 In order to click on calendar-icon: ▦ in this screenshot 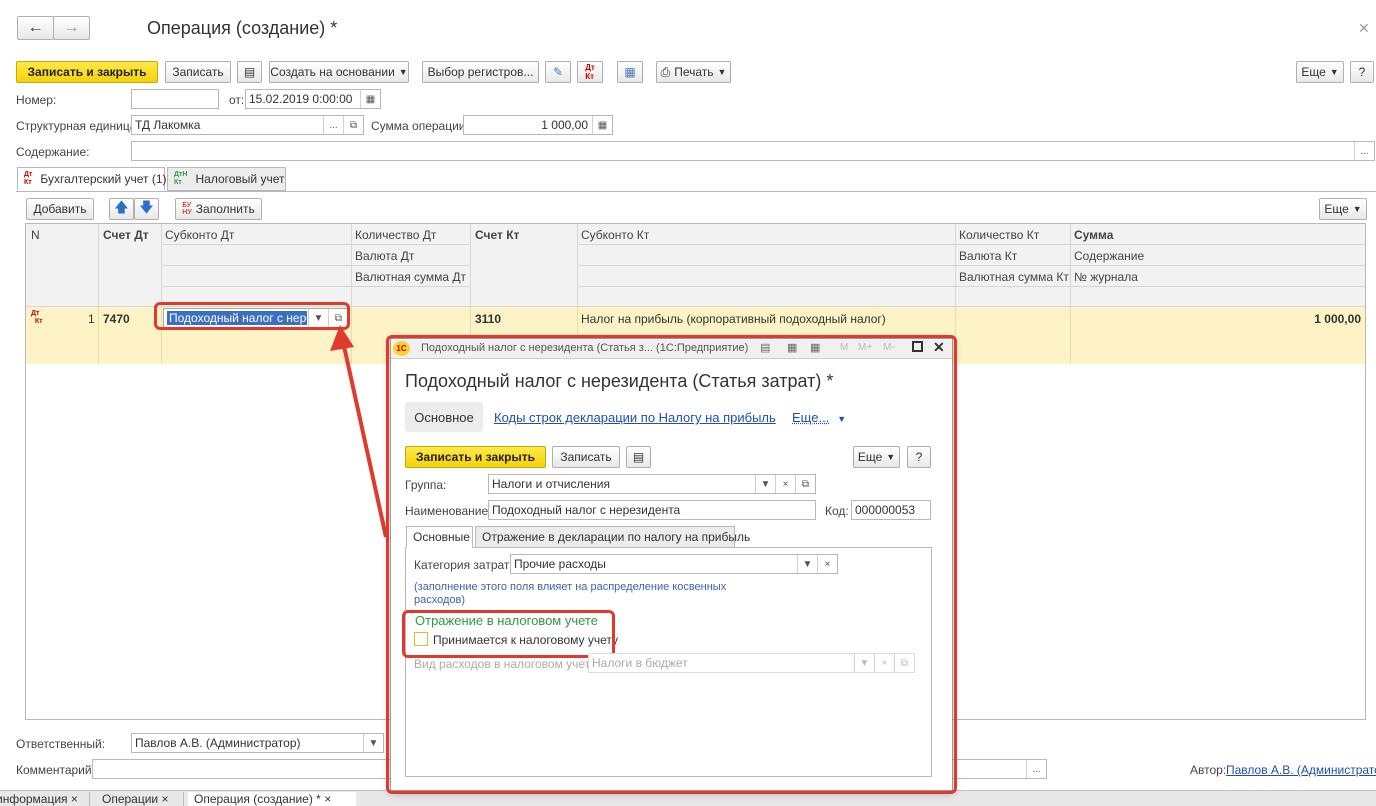, I will do `click(370, 99)`.